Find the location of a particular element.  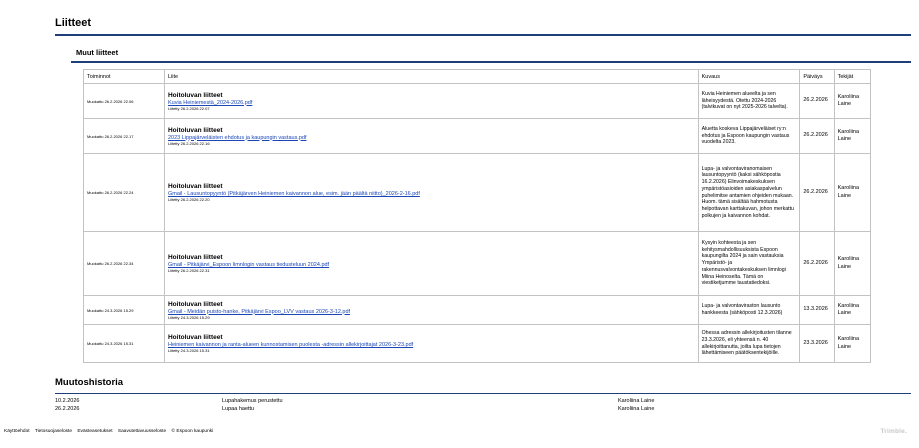

attachment-added-date: Liitetty 24.3.2026 15.29 is located at coordinates (188, 317).